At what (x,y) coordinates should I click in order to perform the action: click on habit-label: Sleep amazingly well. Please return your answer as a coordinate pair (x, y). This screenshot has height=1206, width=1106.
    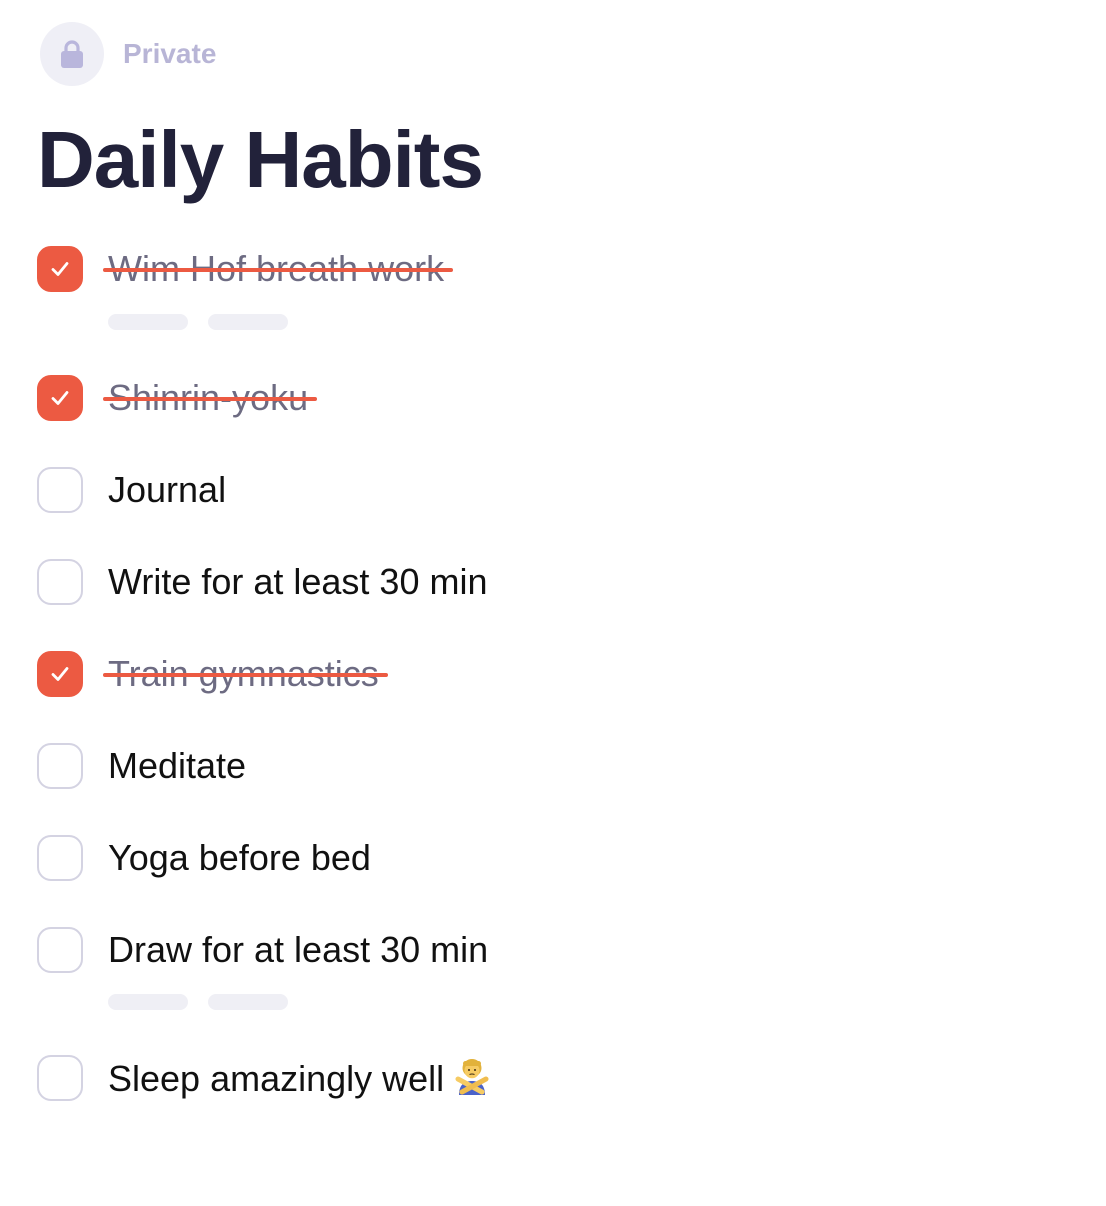
    Looking at the image, I should click on (299, 1078).